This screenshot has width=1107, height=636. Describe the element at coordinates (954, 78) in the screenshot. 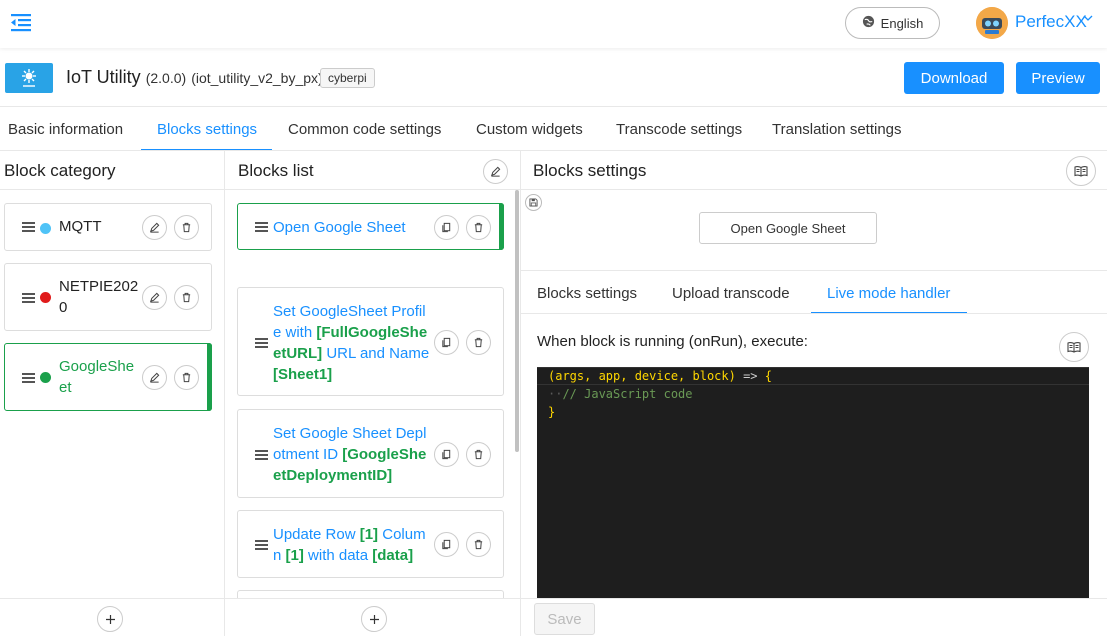

I see `download-button: Download` at that location.